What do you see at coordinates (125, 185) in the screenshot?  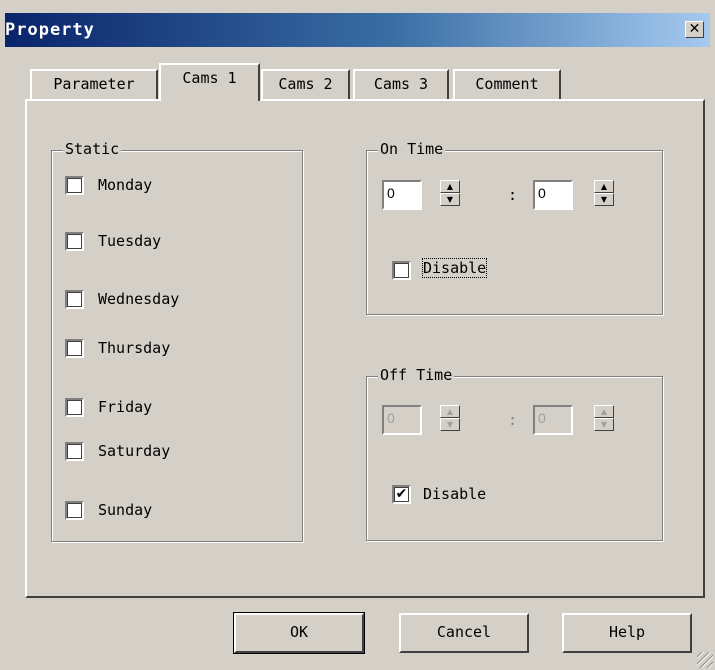 I see `monday-label: Monday` at bounding box center [125, 185].